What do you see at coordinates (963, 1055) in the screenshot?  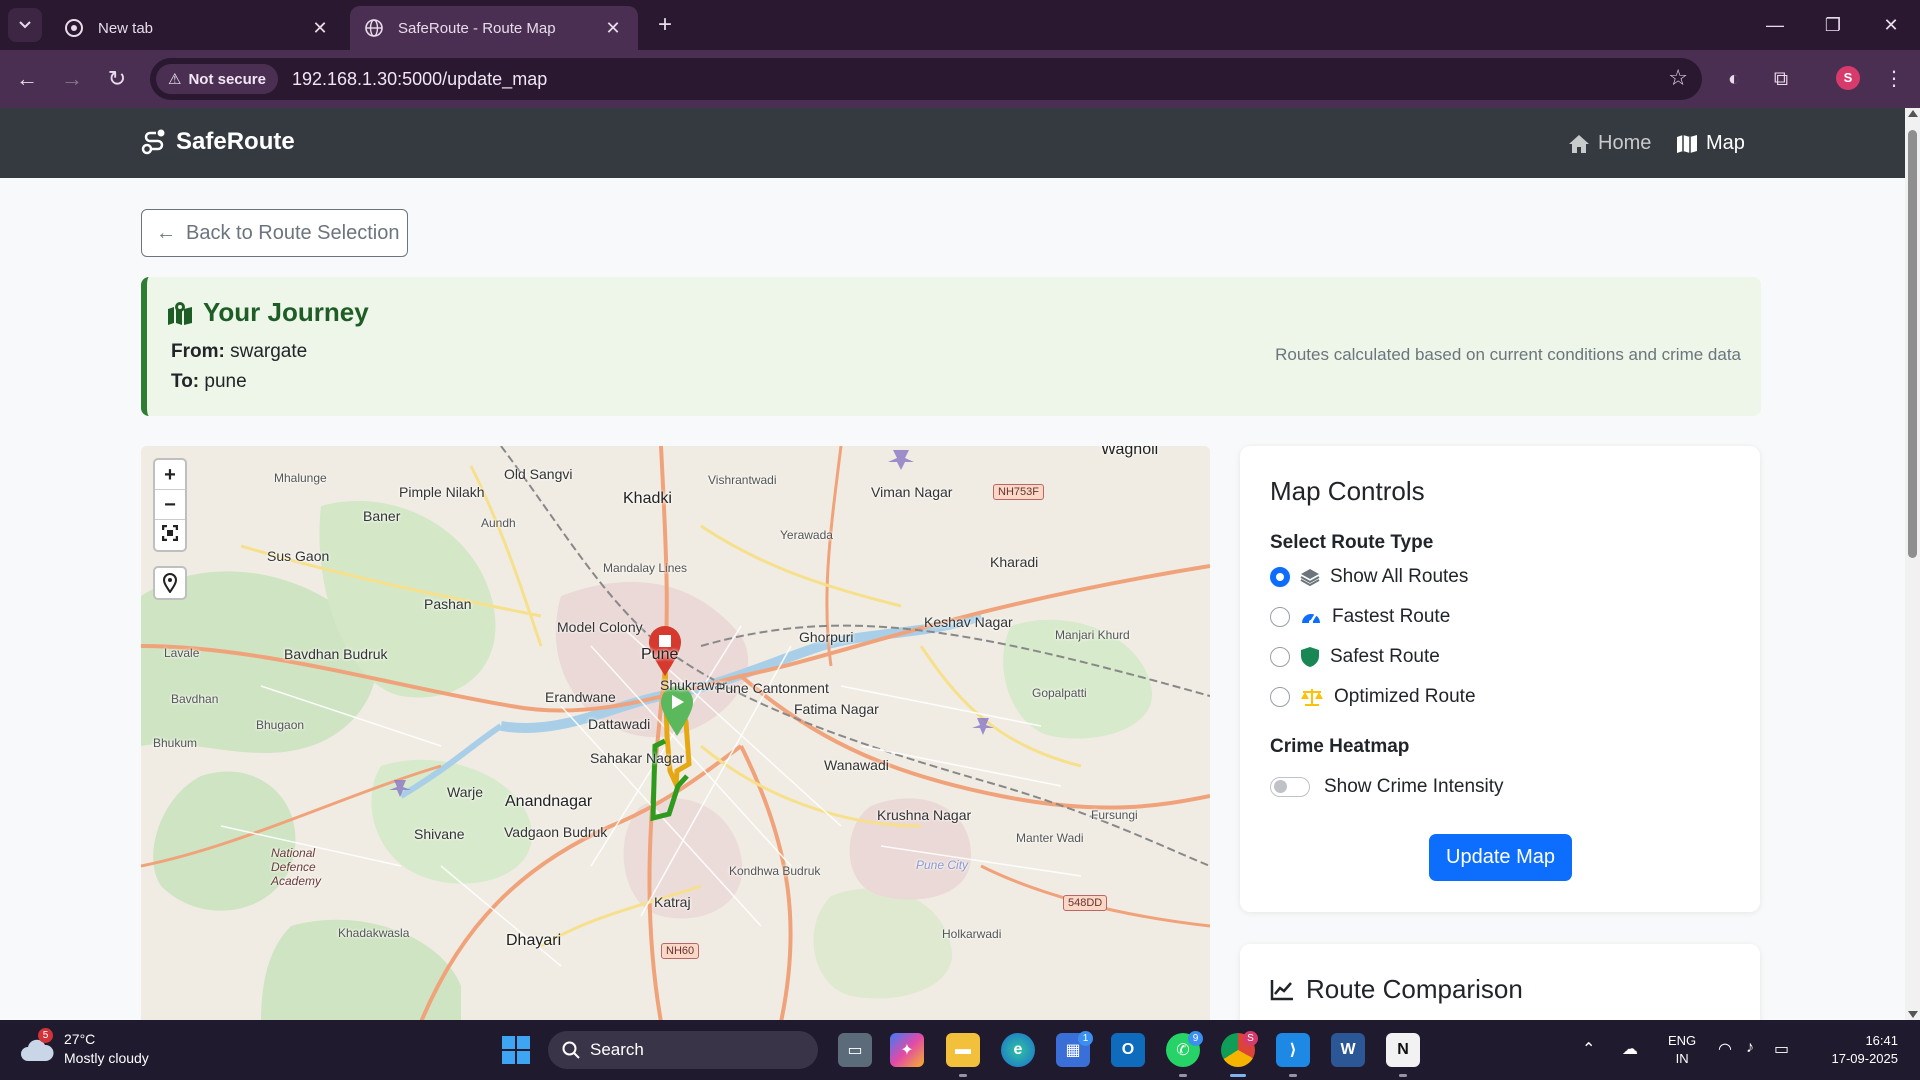 I see `file-explorer-icon: ▬` at bounding box center [963, 1055].